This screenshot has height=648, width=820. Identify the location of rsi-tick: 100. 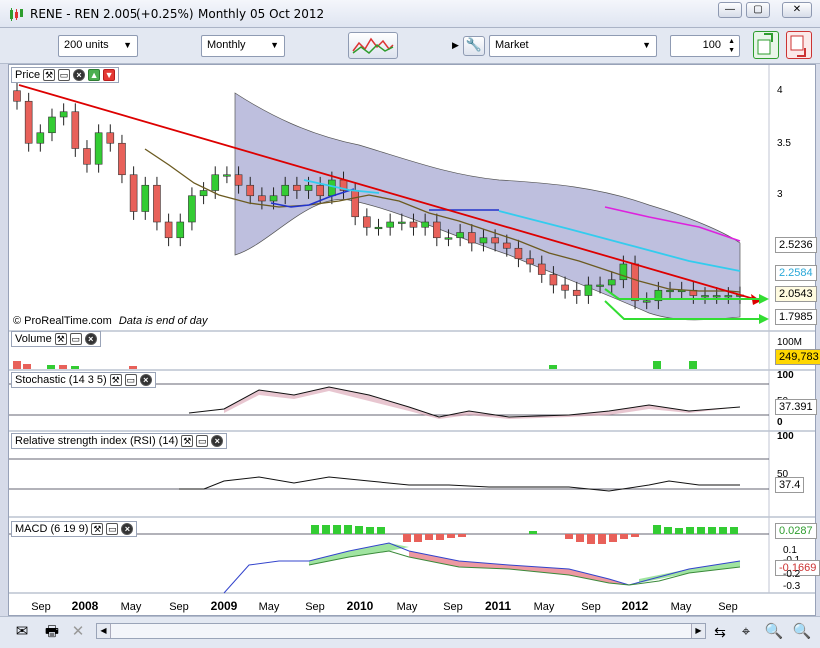
(785, 436).